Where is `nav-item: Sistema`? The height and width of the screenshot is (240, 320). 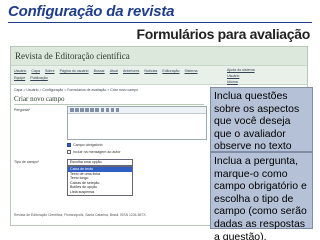
nav-item: Sistema is located at coordinates (191, 71).